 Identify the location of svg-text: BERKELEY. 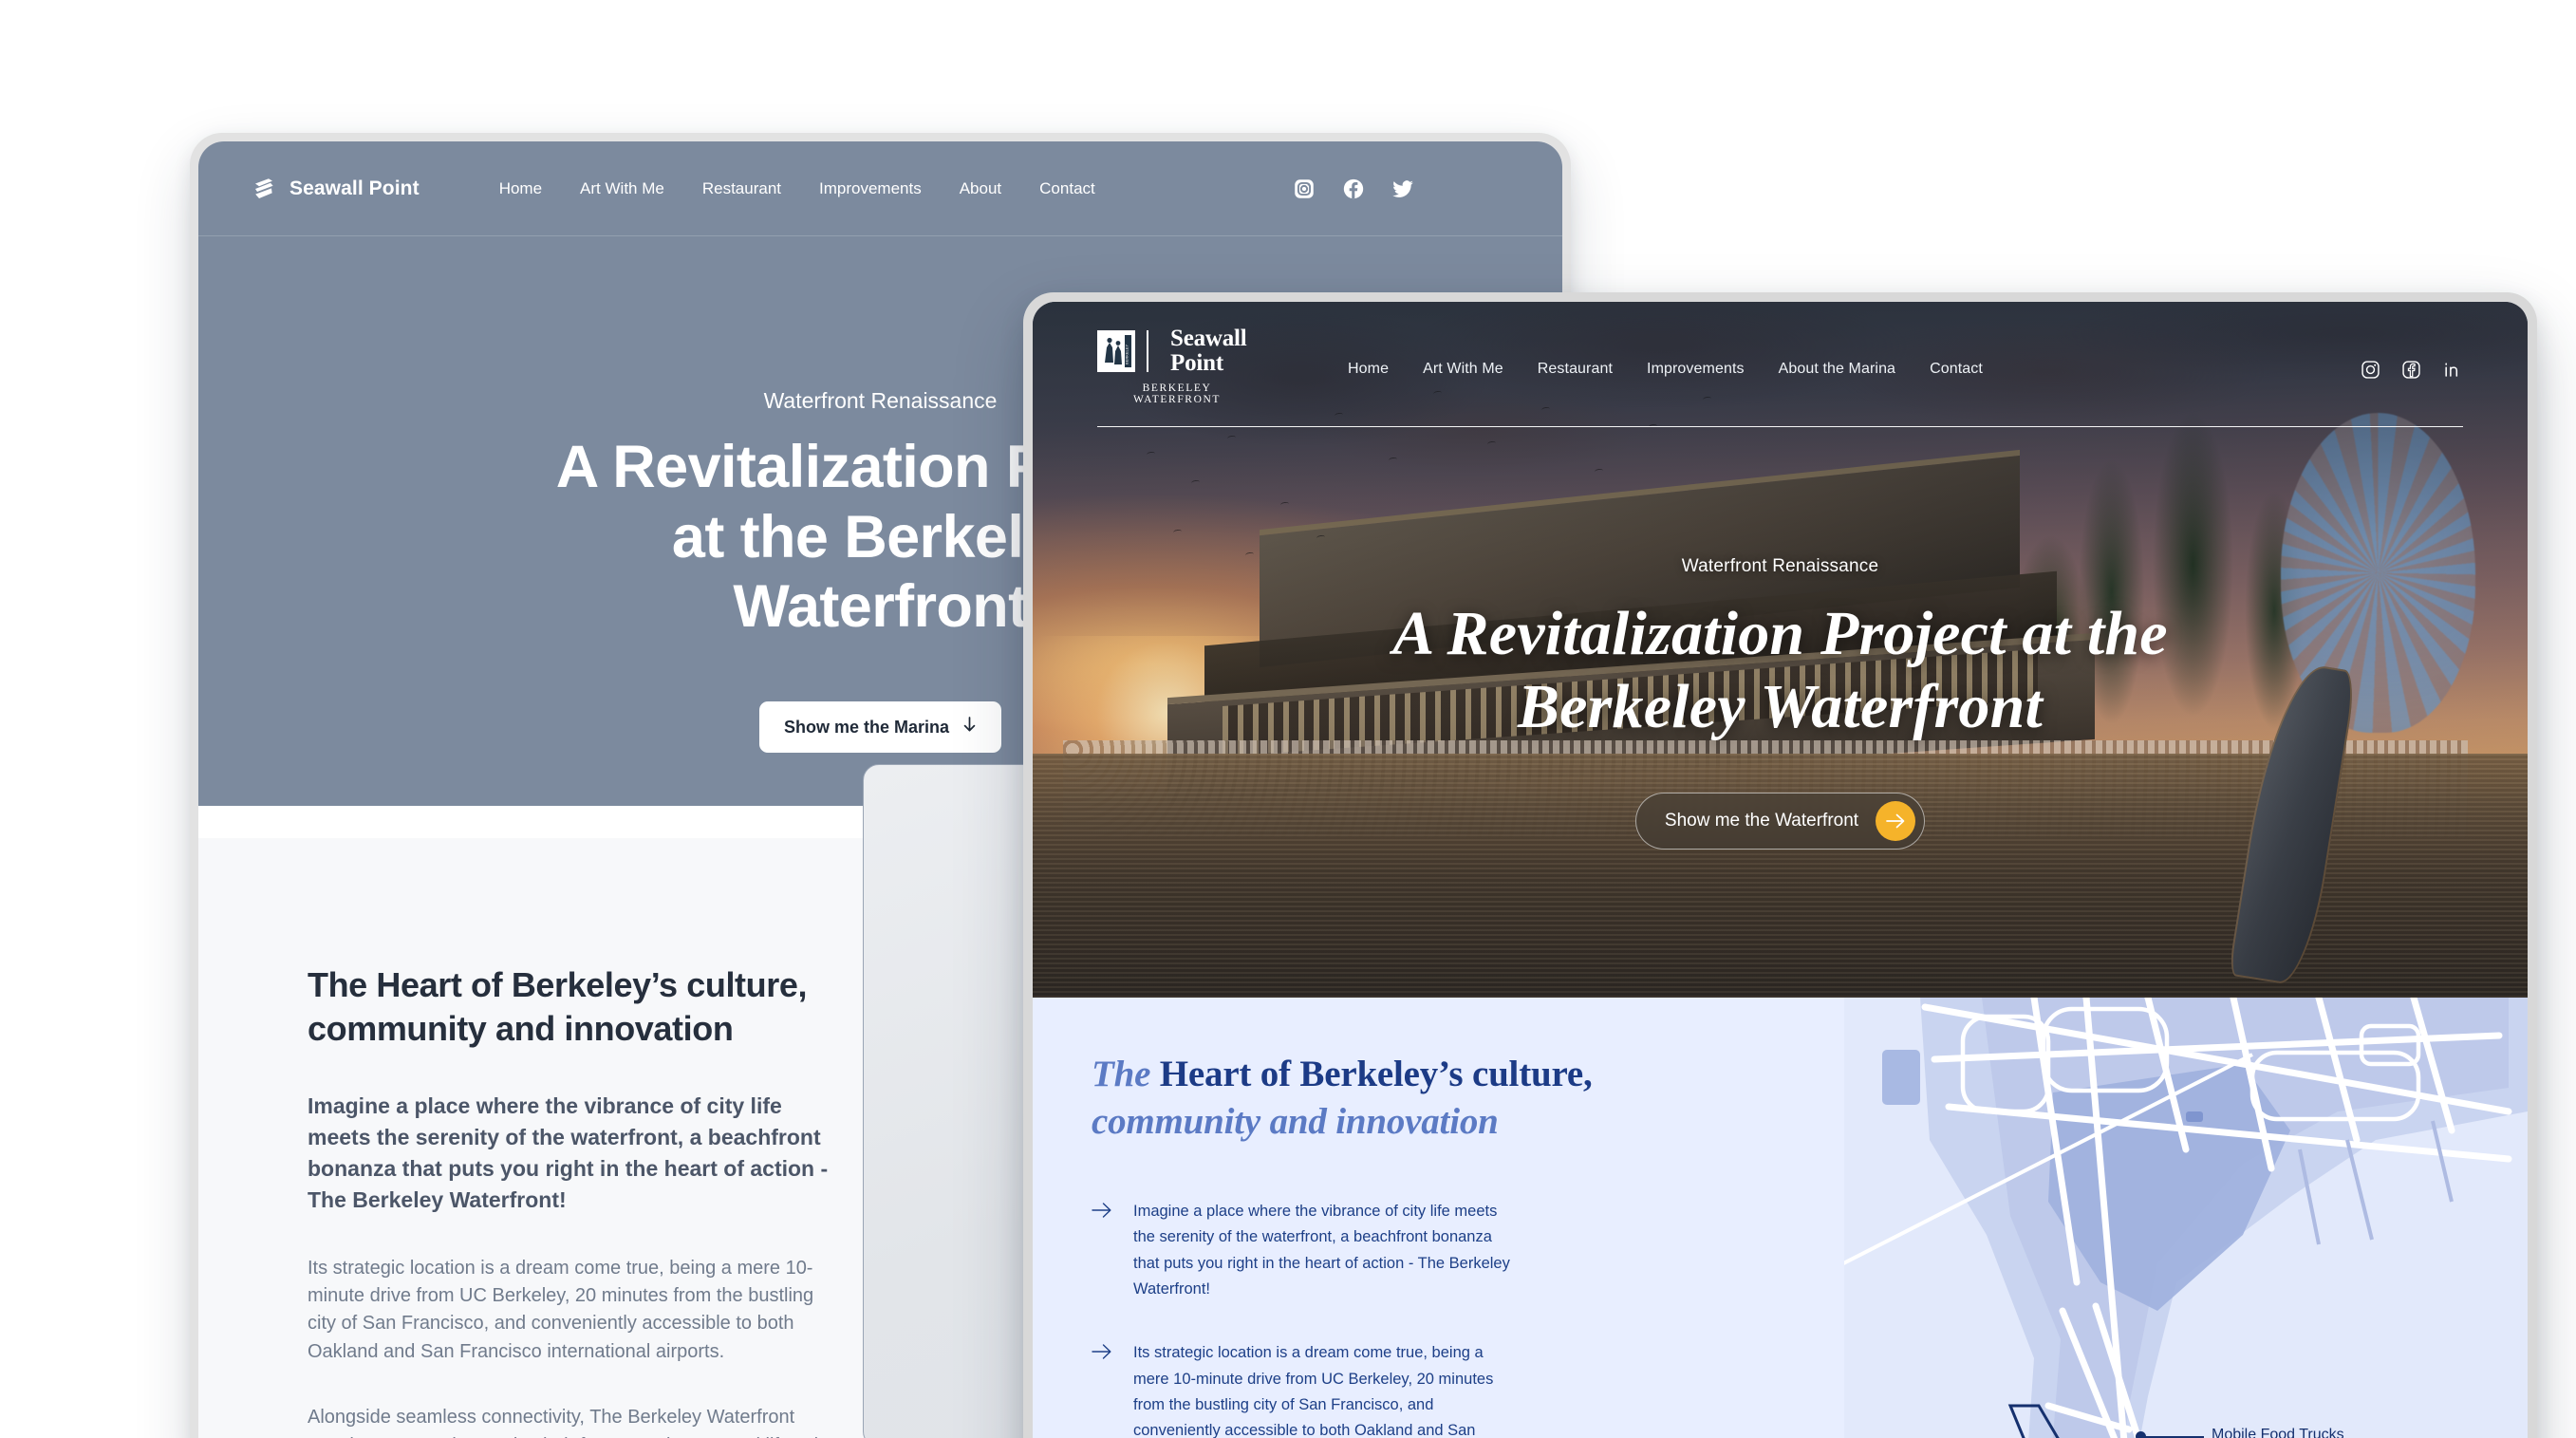
(1127, 354).